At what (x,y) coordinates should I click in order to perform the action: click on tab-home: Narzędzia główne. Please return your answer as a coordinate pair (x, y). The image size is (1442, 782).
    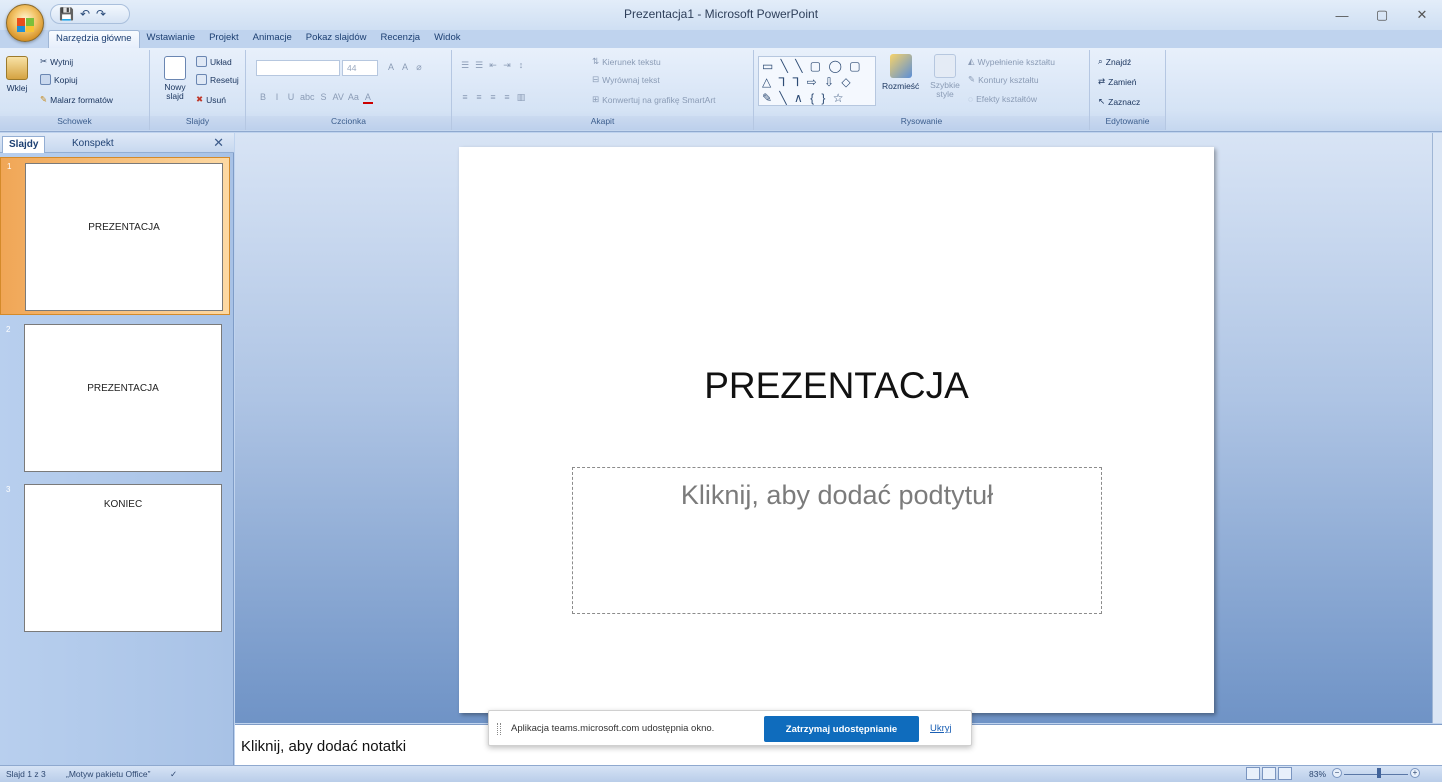
    Looking at the image, I should click on (94, 39).